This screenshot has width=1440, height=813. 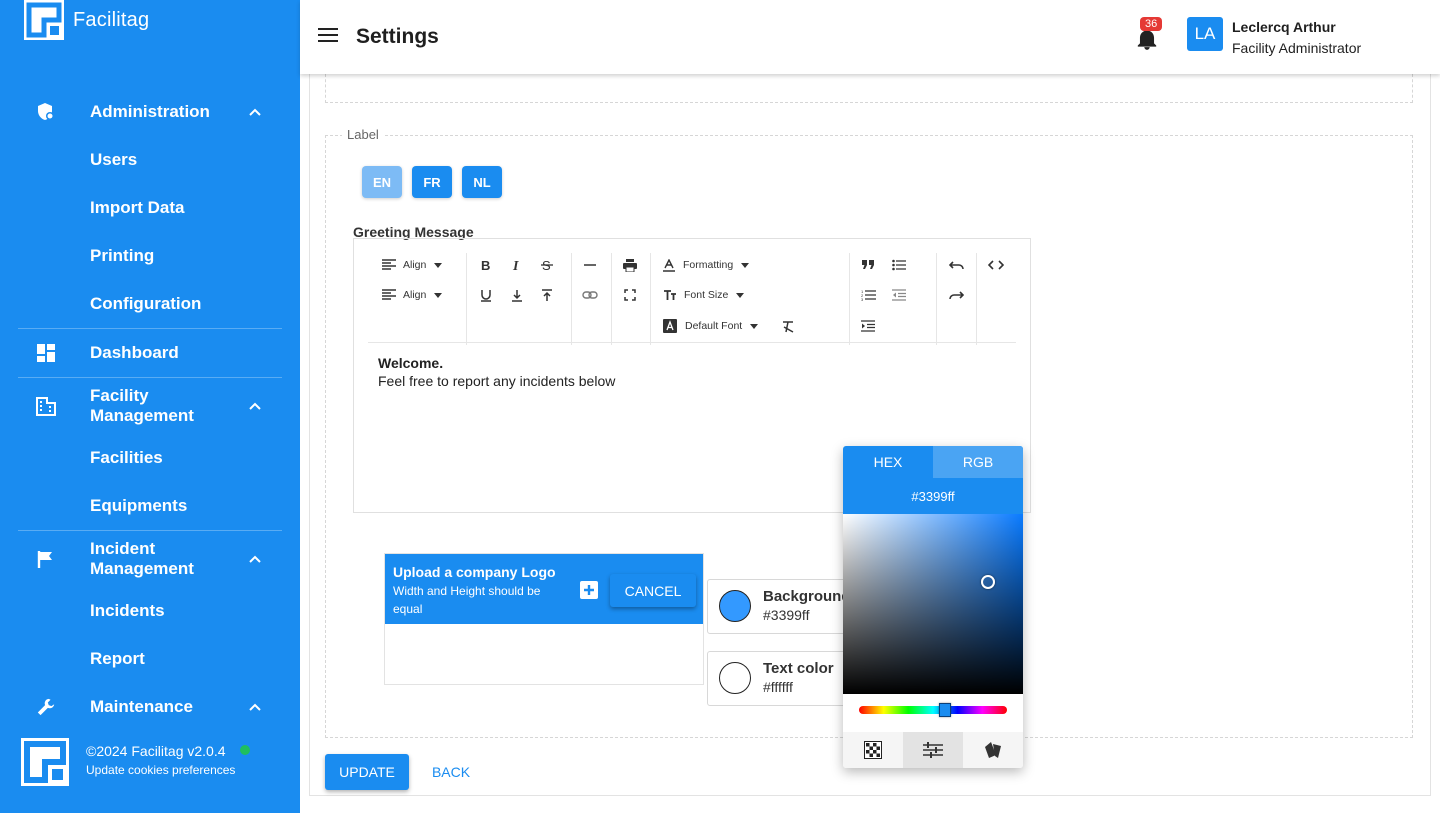 What do you see at coordinates (996, 265) in the screenshot?
I see `source-code-button` at bounding box center [996, 265].